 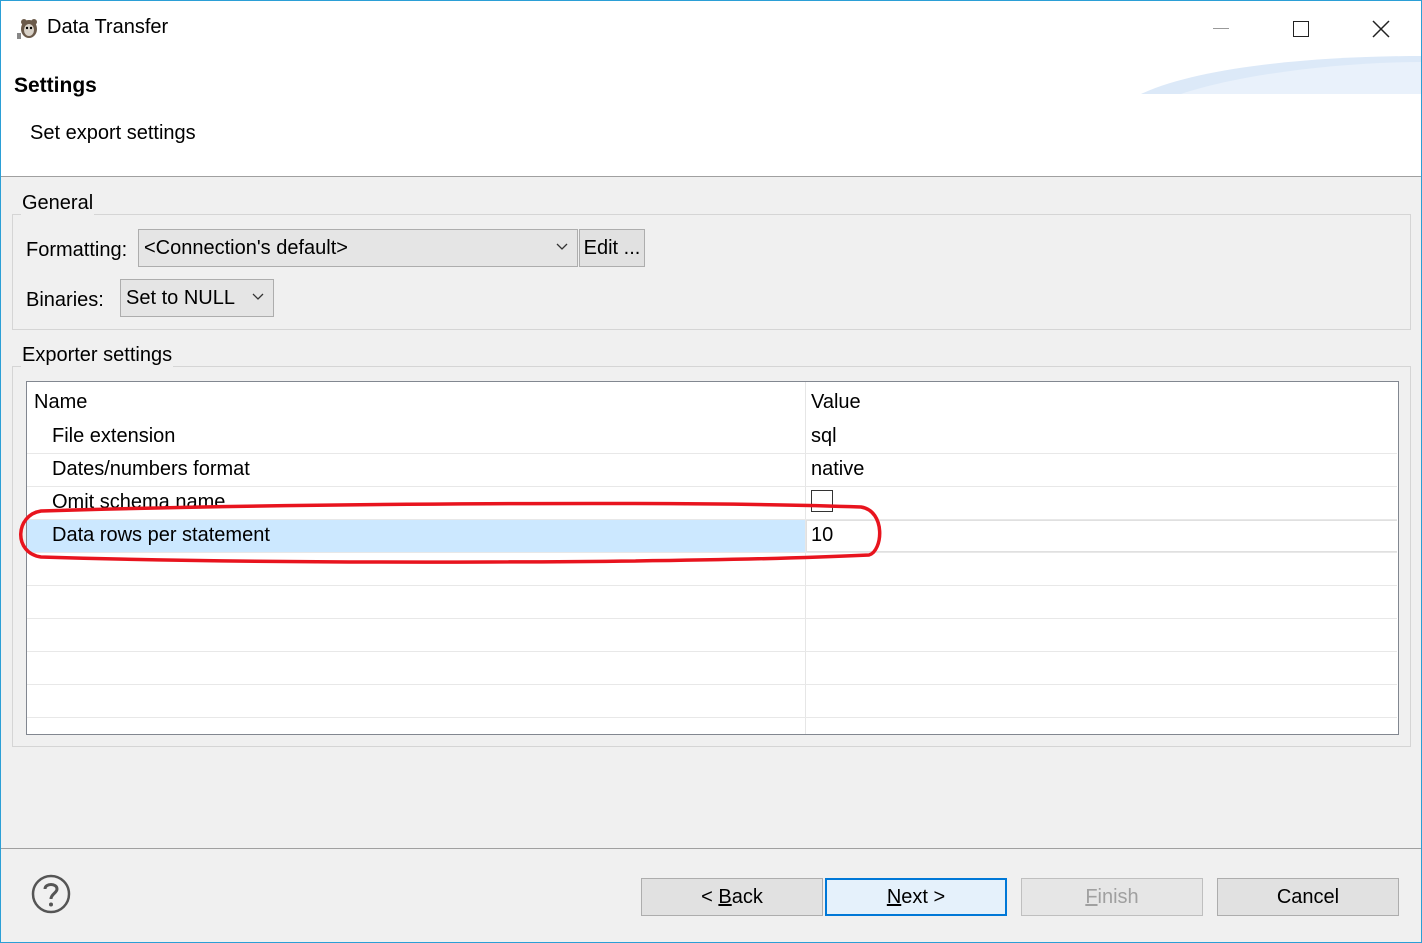 I want to click on table-row: Dates/numbers format native, so click(x=712, y=470).